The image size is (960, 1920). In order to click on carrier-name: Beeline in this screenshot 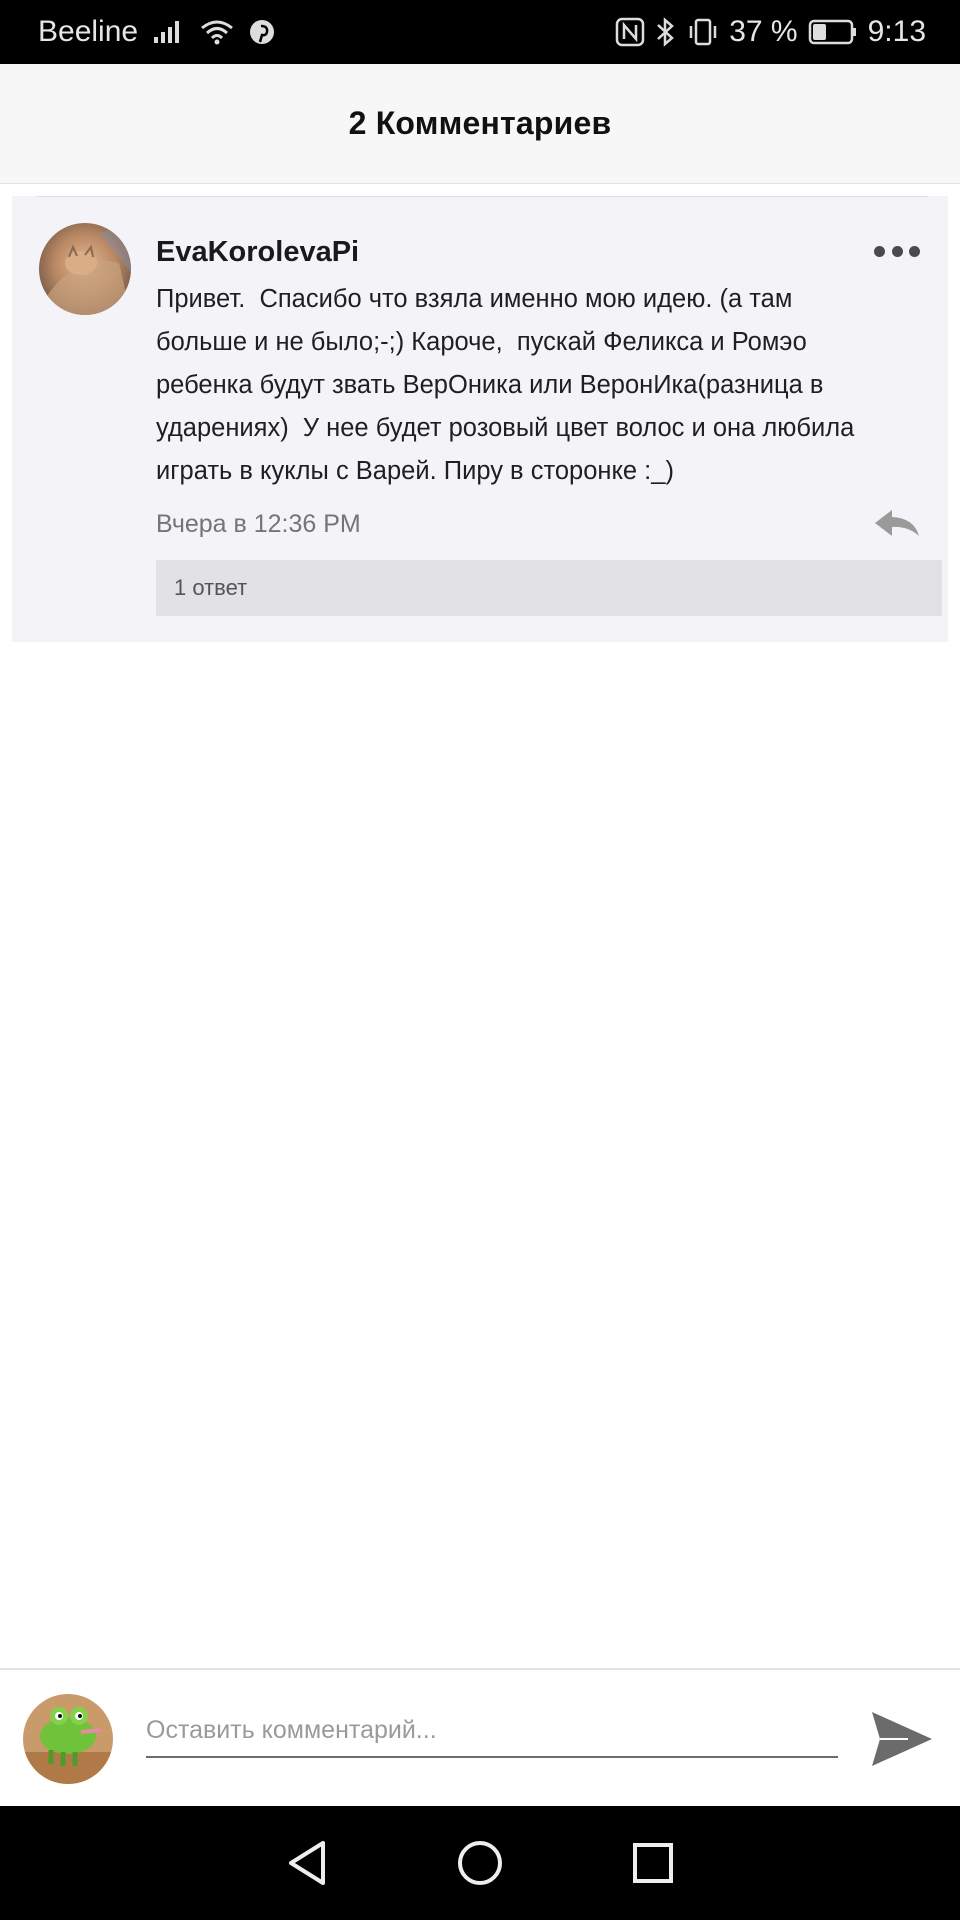, I will do `click(88, 31)`.